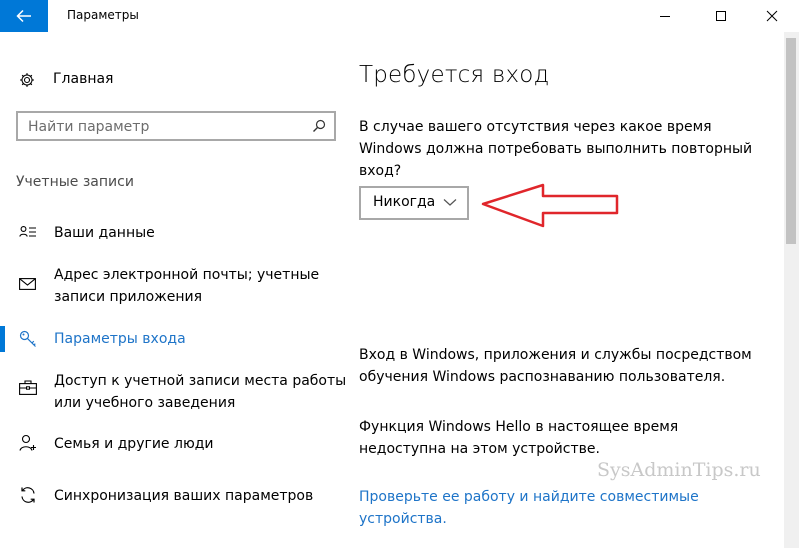 The width and height of the screenshot is (799, 548). What do you see at coordinates (176, 126) in the screenshot?
I see `search-box: Найти параметр` at bounding box center [176, 126].